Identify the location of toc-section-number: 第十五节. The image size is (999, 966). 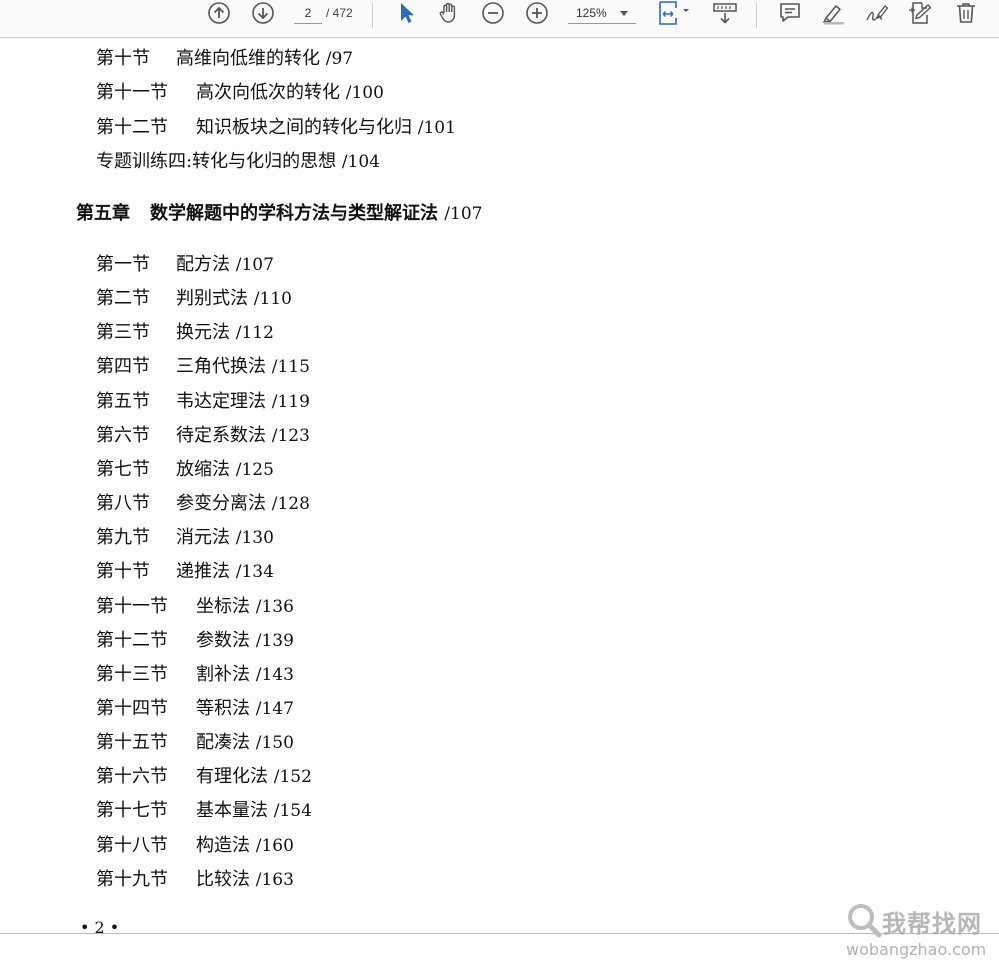
(132, 743).